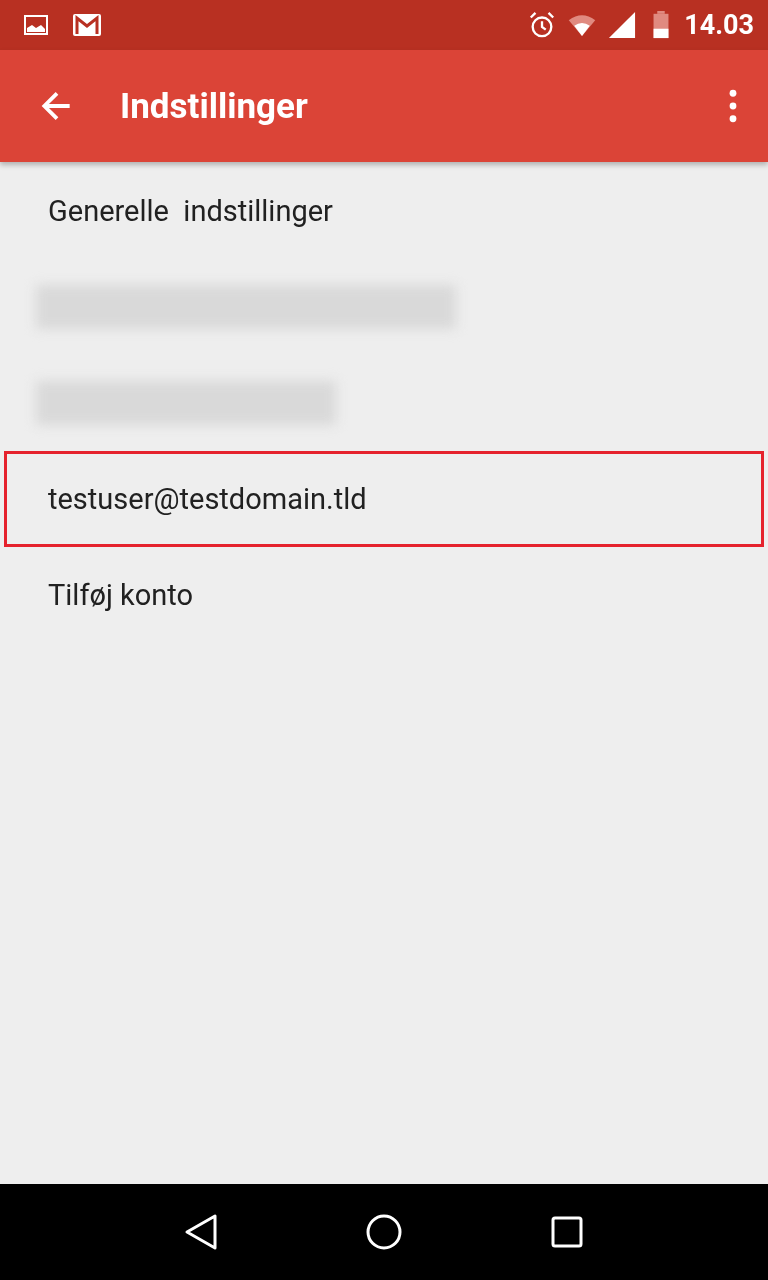 The image size is (768, 1280). What do you see at coordinates (661, 25) in the screenshot?
I see `battery-icon` at bounding box center [661, 25].